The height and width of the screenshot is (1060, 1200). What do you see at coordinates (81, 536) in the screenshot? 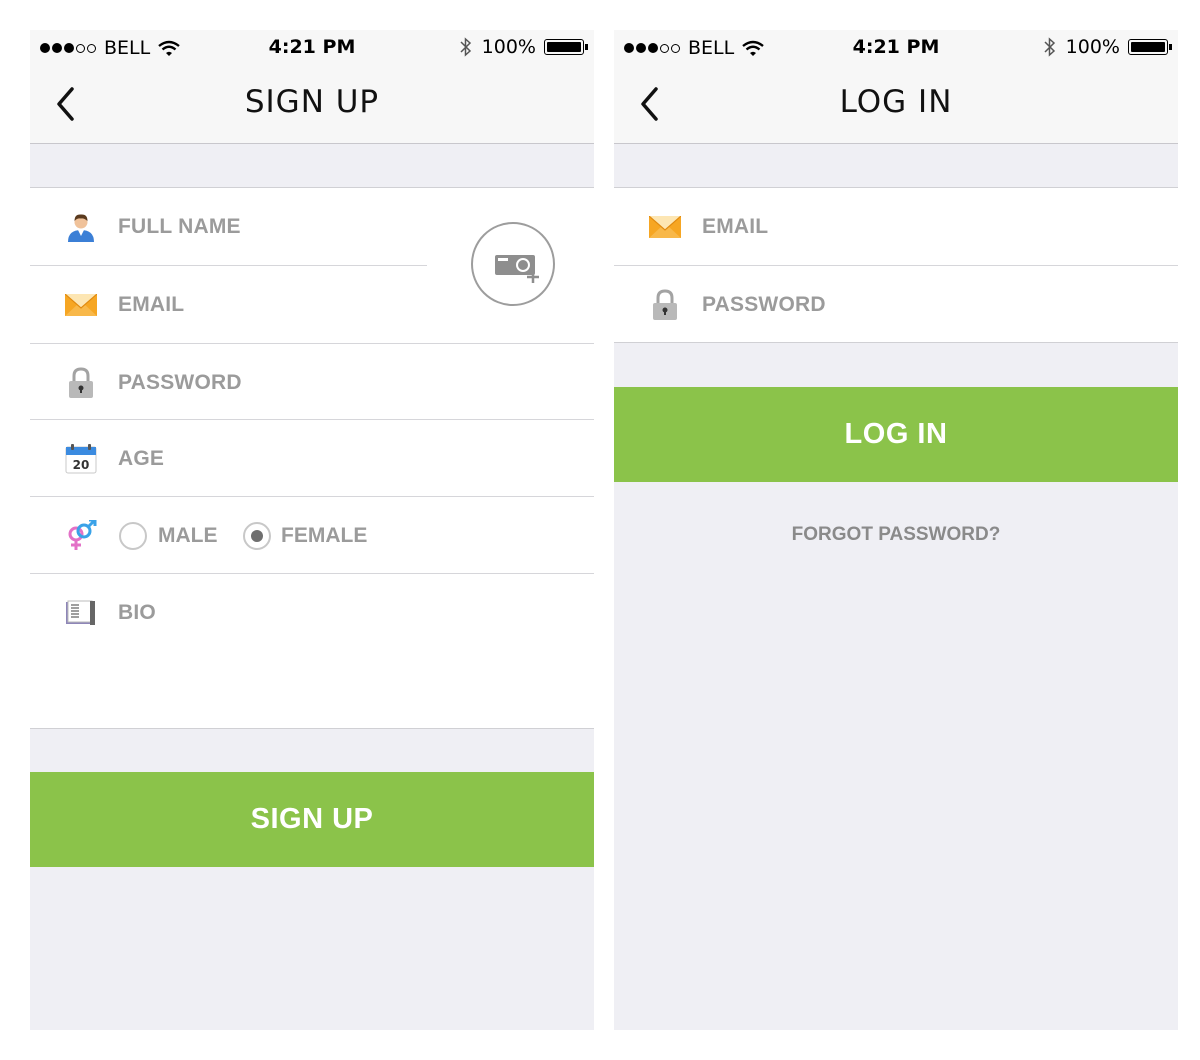
I see `gender-icon` at bounding box center [81, 536].